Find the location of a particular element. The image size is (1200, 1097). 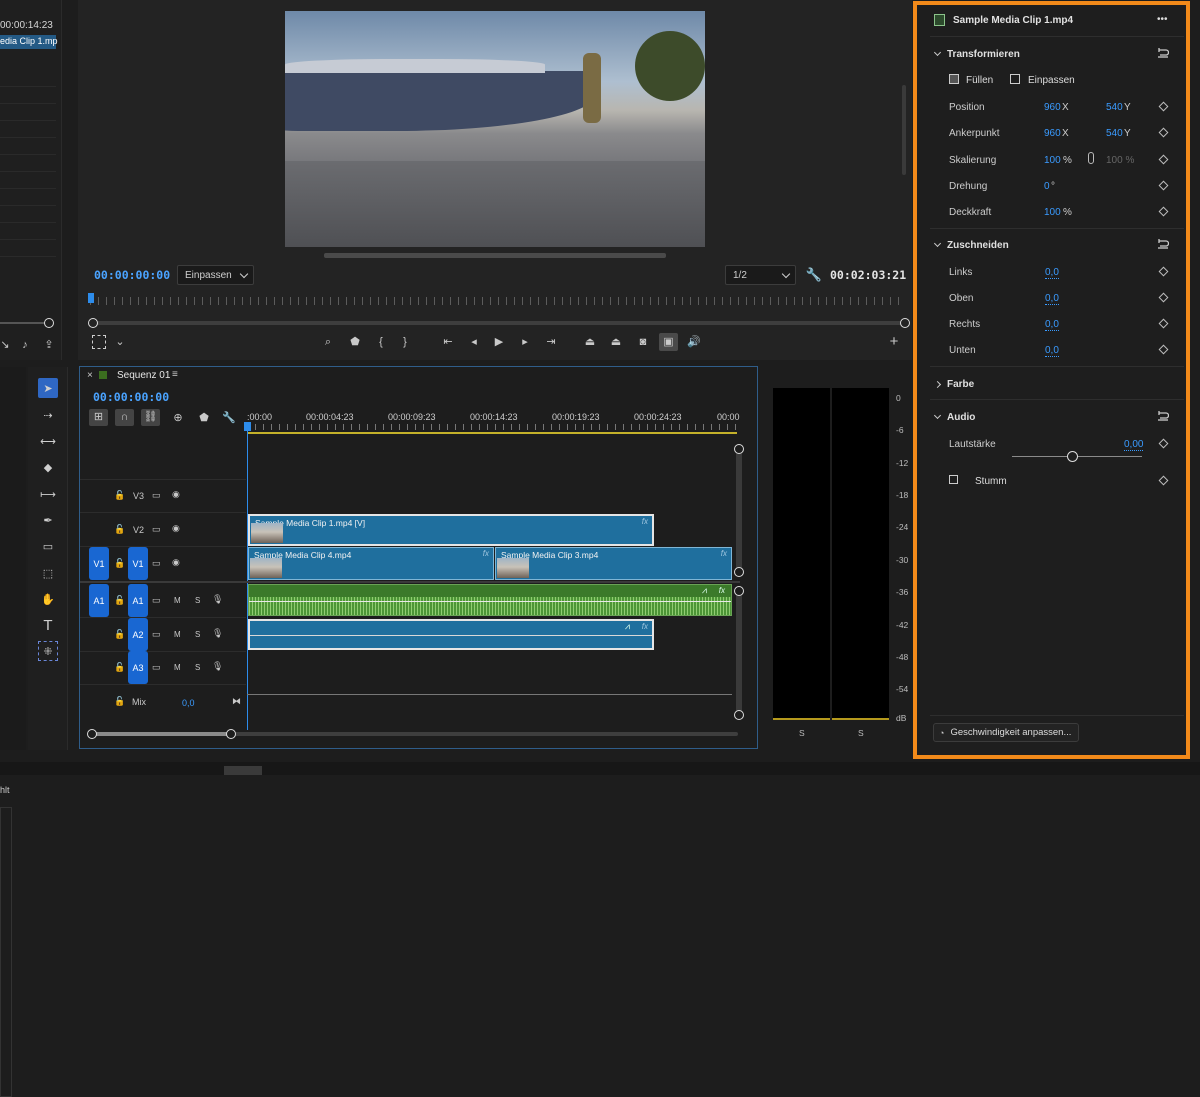

arrow-down-icon: ↘ is located at coordinates (5, 345).